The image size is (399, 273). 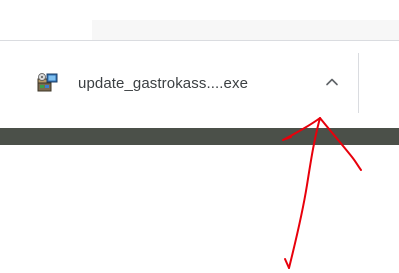 What do you see at coordinates (47, 83) in the screenshot?
I see `installer-package-icon` at bounding box center [47, 83].